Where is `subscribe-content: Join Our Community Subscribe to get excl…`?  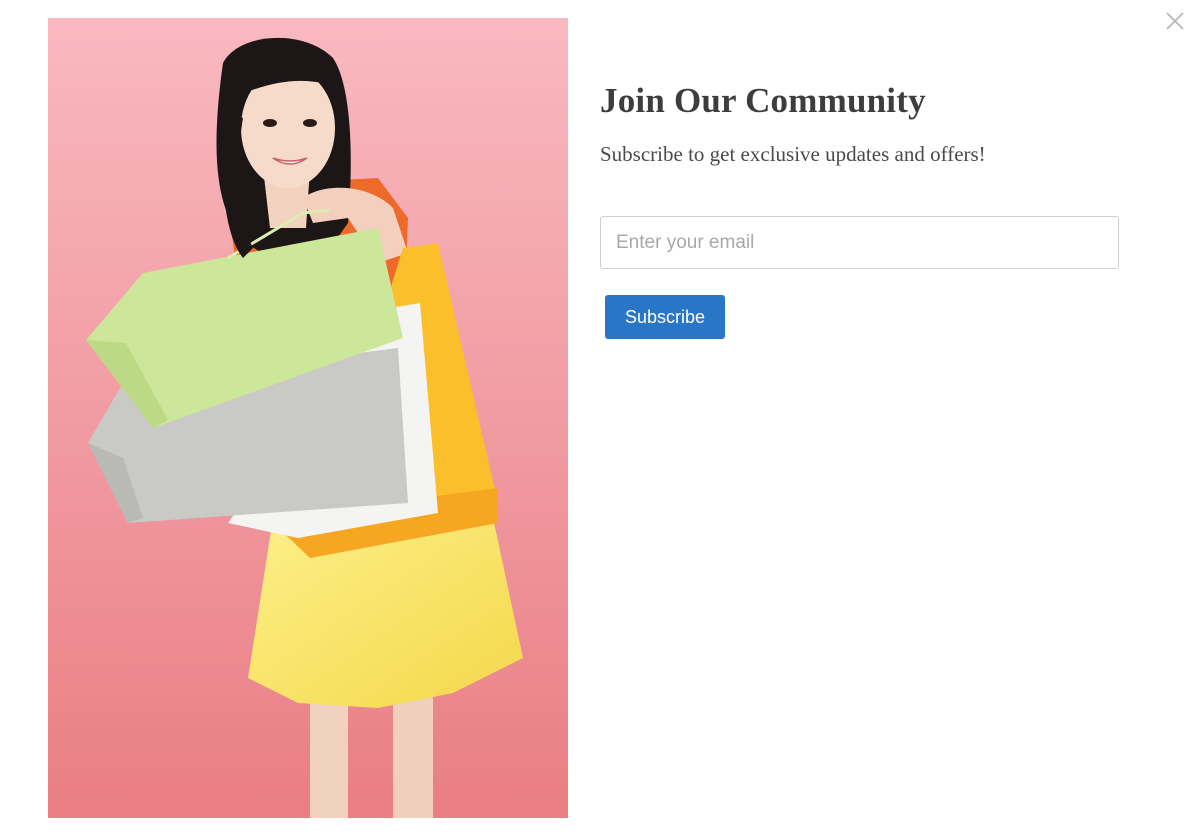
subscribe-content: Join Our Community Subscribe to get excl… is located at coordinates (870, 209).